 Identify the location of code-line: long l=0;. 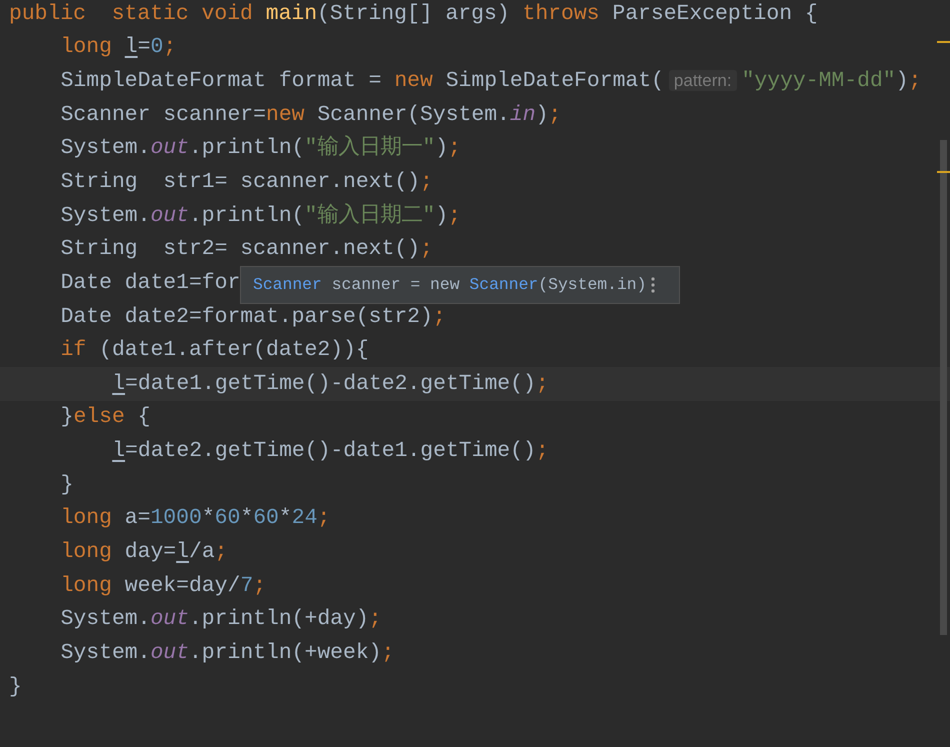
(118, 48).